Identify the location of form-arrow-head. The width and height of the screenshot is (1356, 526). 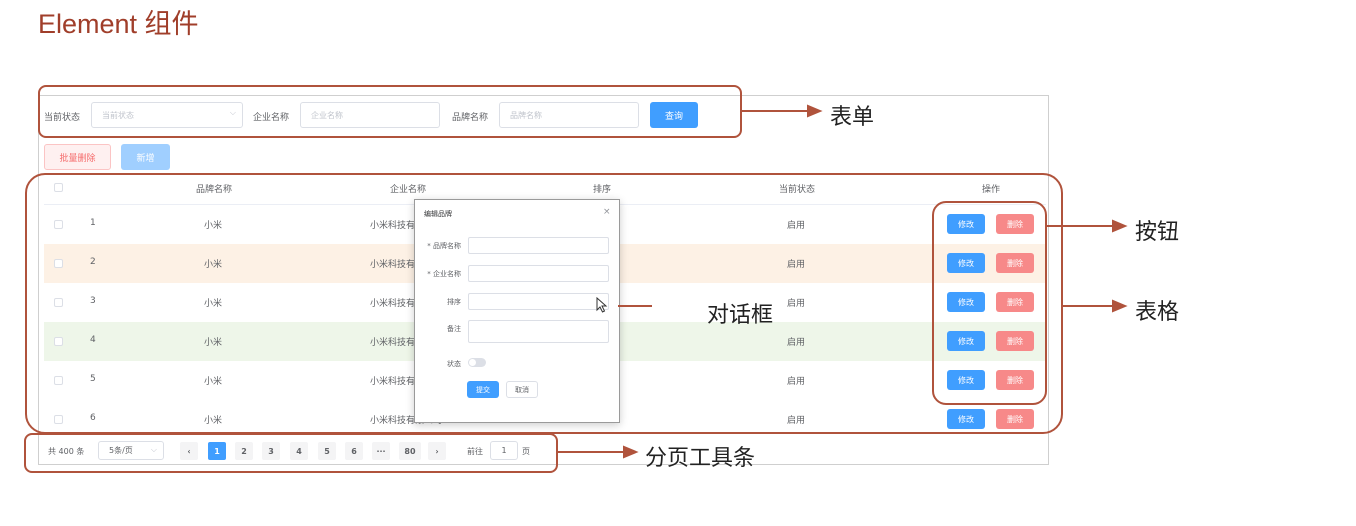
(815, 111).